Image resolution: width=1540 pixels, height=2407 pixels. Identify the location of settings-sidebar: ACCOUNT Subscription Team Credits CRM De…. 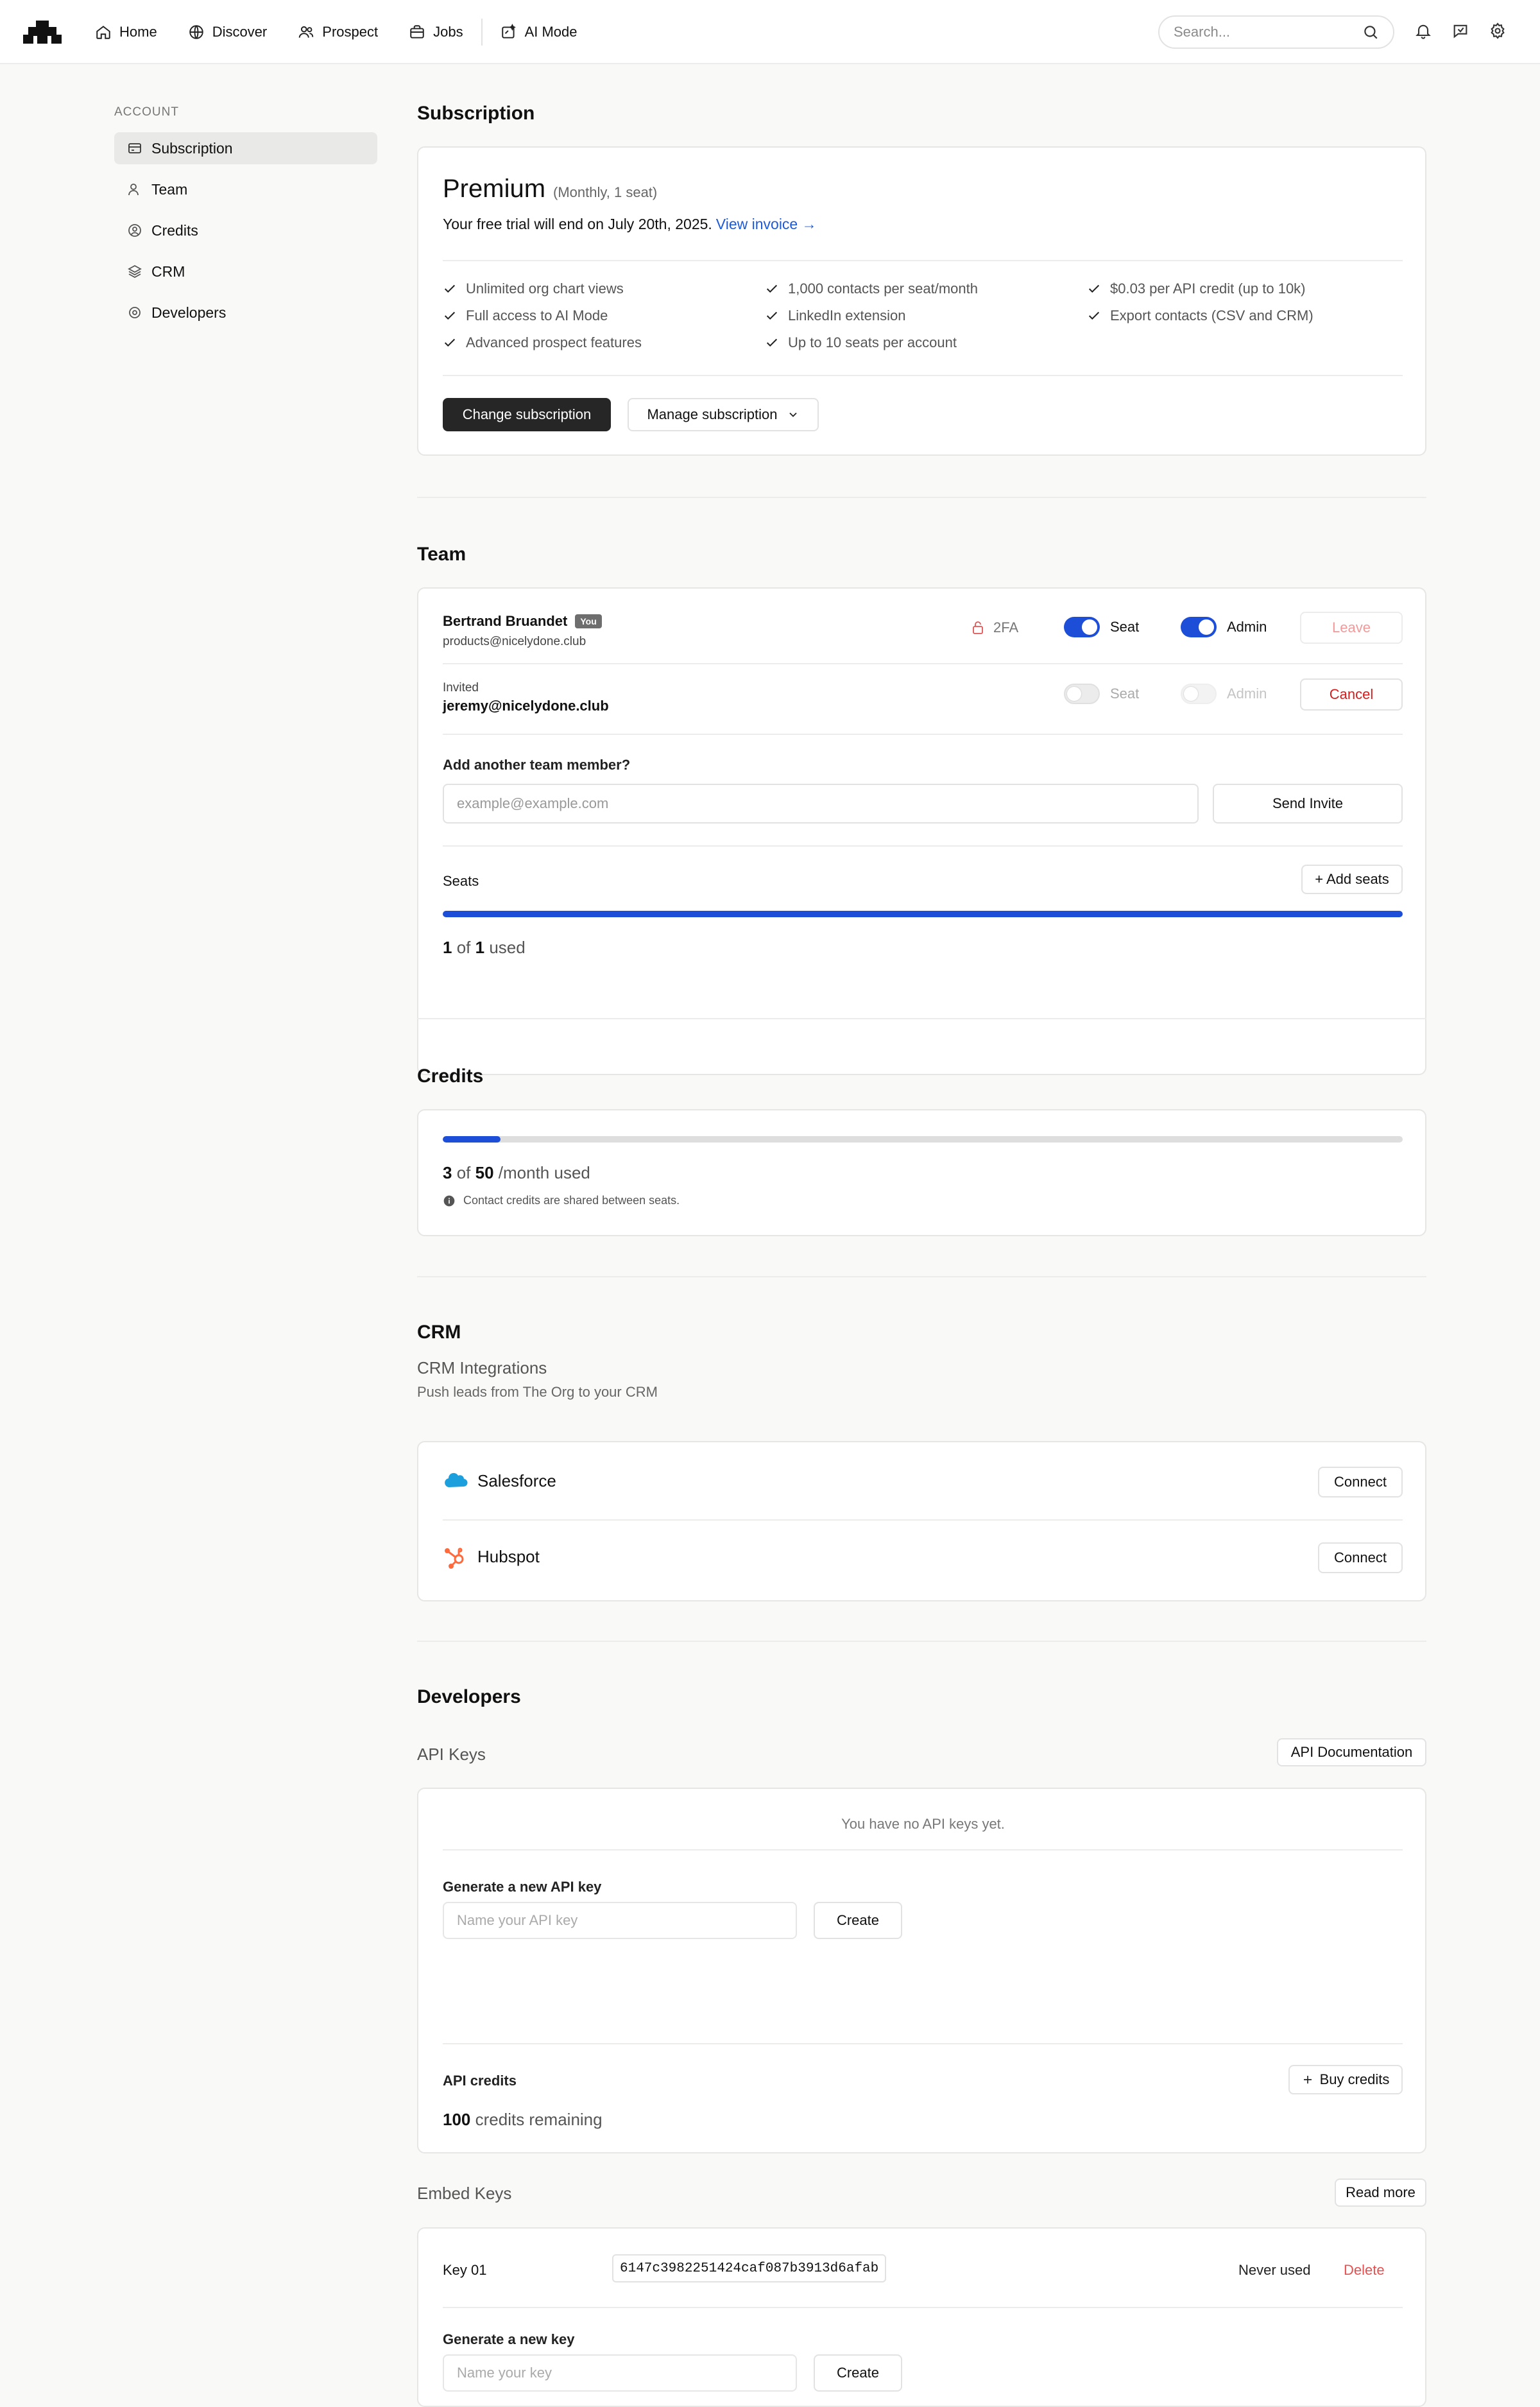
(246, 221).